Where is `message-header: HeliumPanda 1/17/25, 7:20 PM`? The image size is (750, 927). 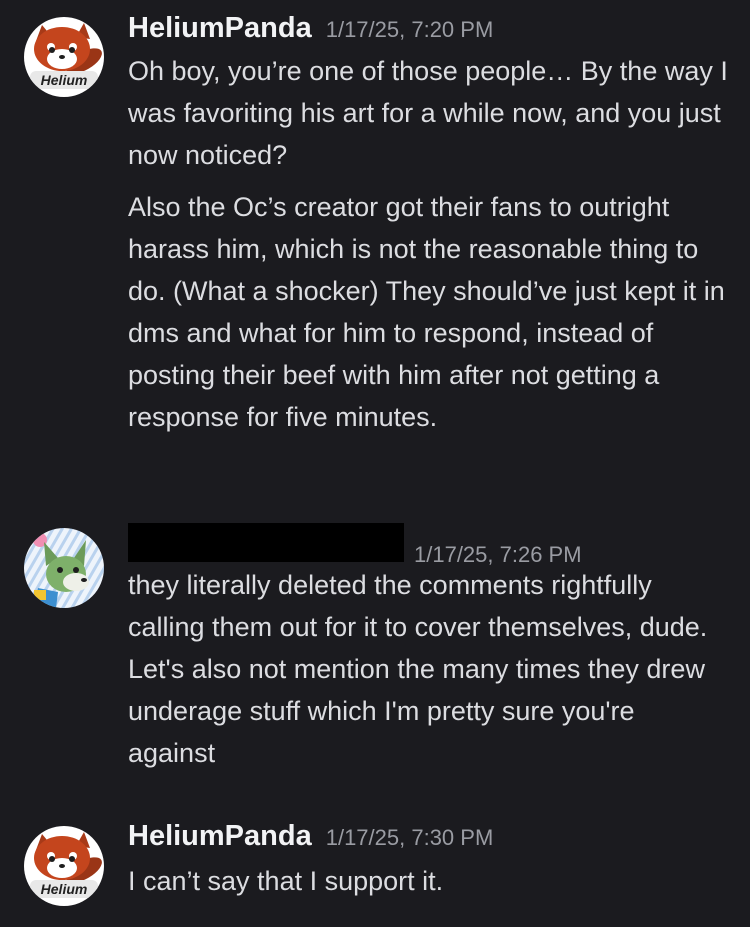
message-header: HeliumPanda 1/17/25, 7:20 PM is located at coordinates (310, 28).